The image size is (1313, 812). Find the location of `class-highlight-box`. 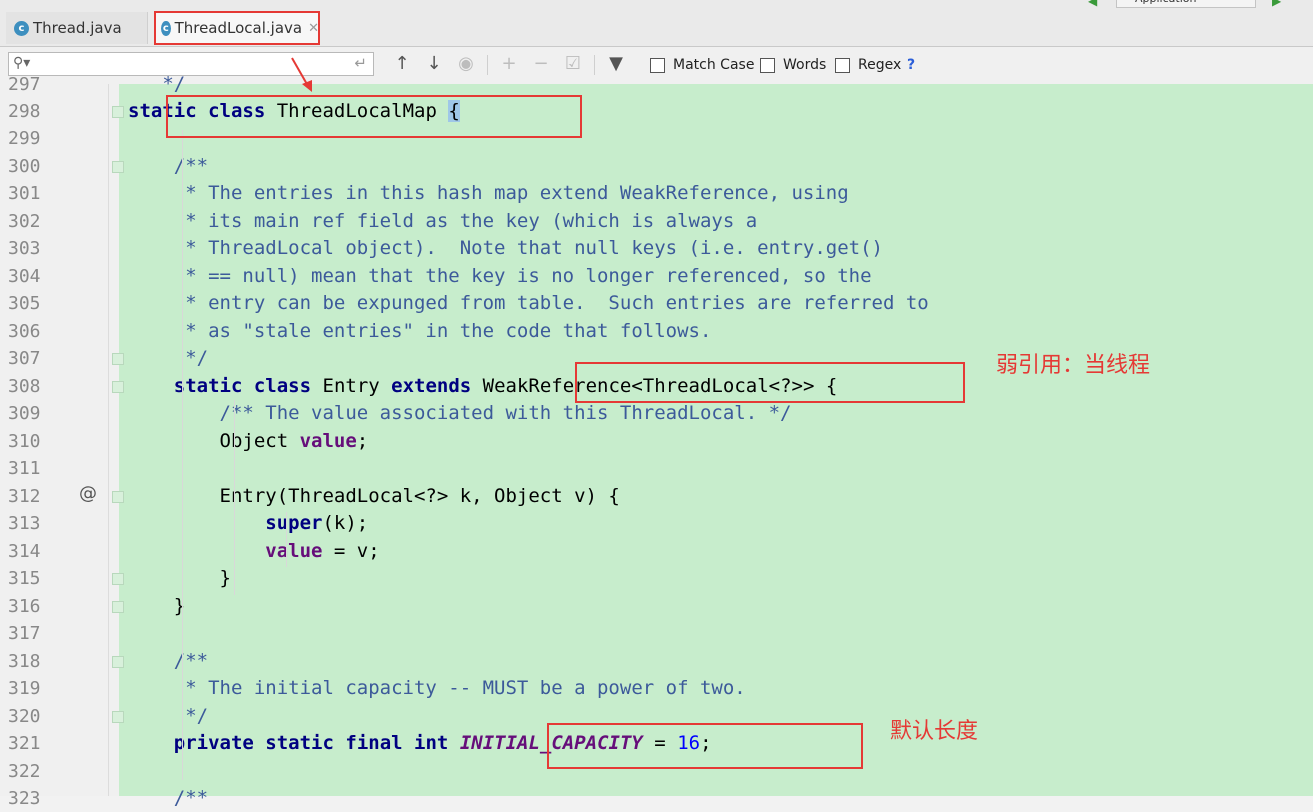

class-highlight-box is located at coordinates (374, 116).